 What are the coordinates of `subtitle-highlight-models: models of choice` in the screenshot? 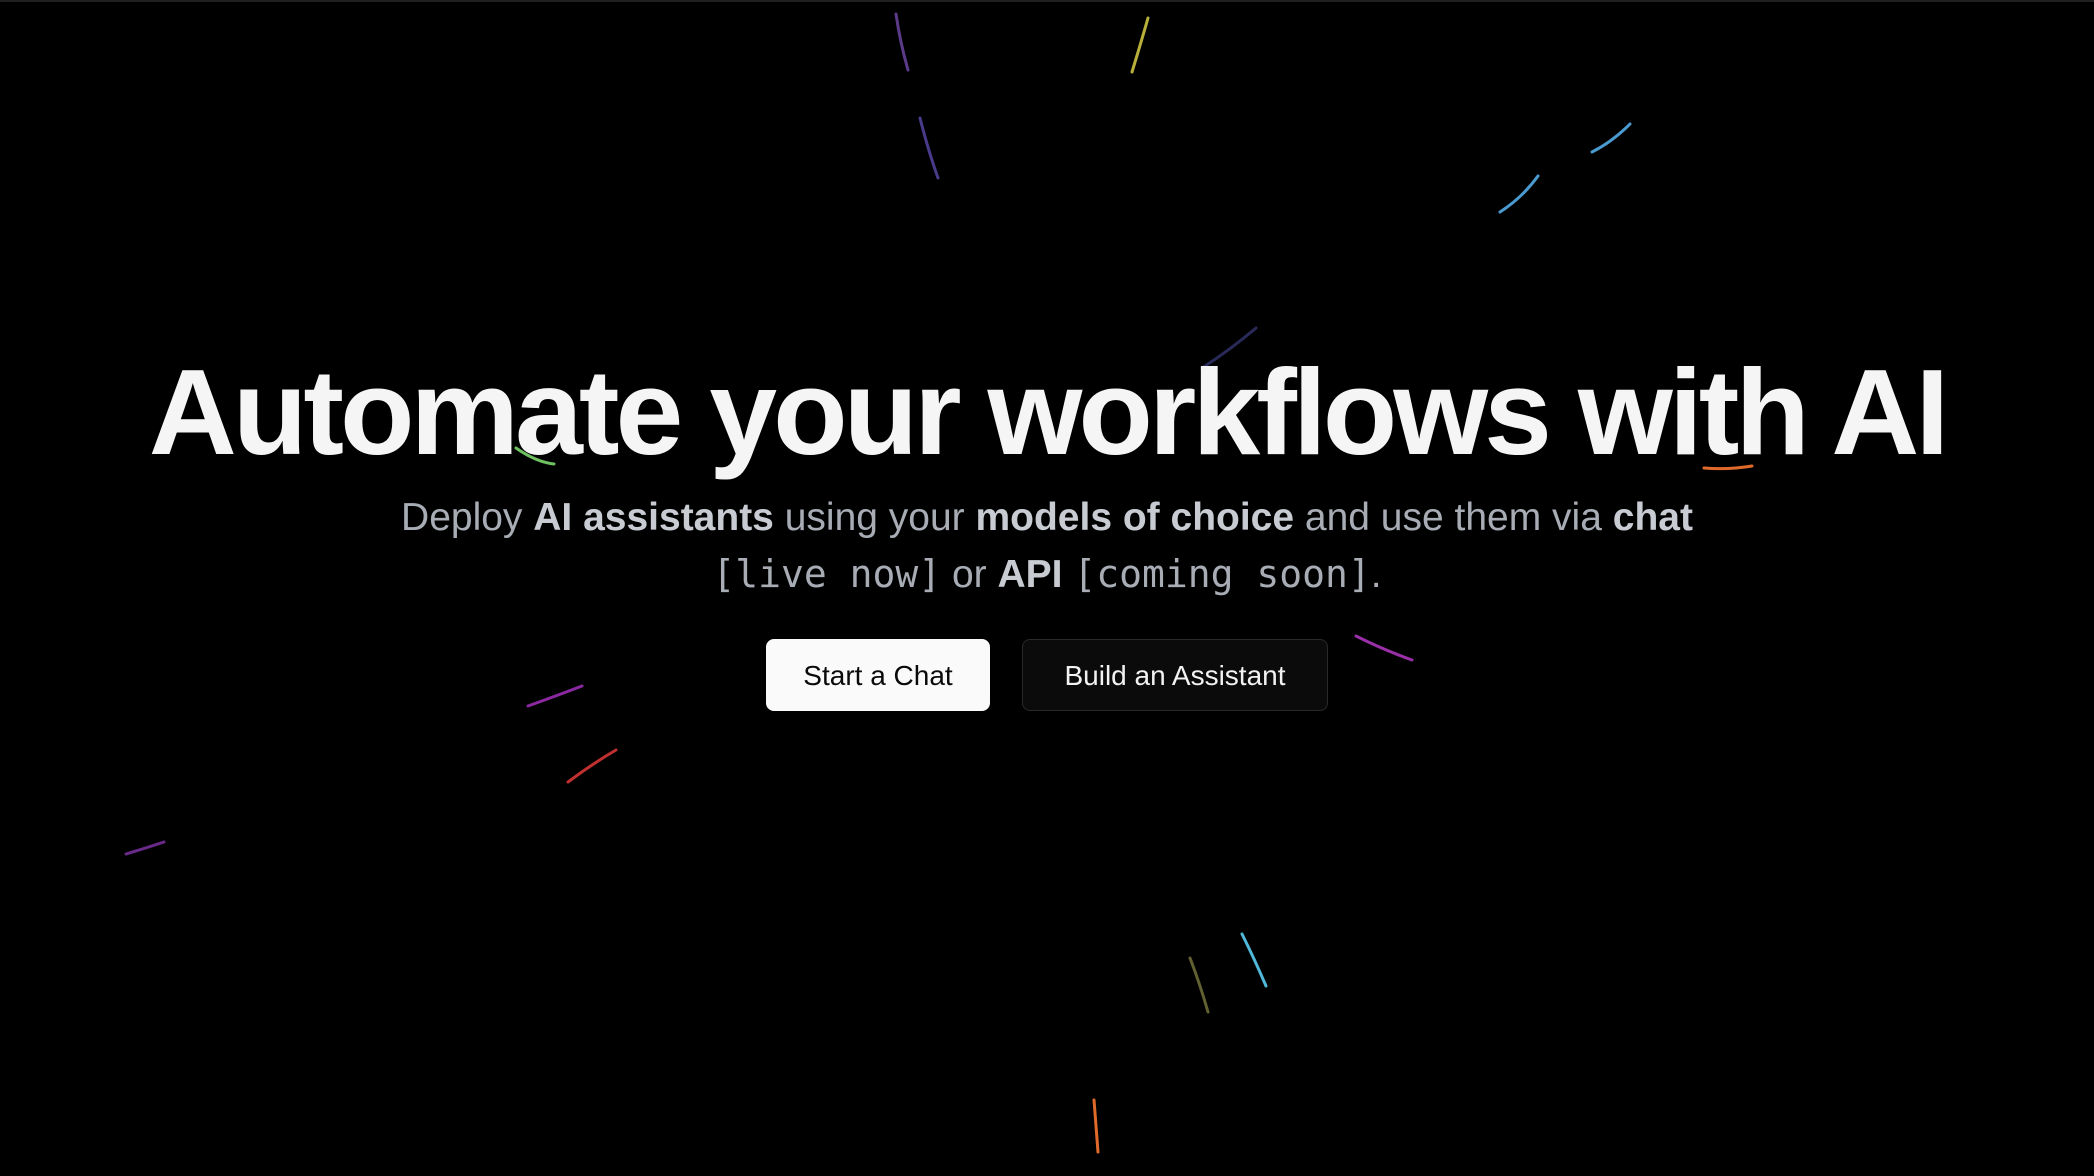 It's located at (1135, 517).